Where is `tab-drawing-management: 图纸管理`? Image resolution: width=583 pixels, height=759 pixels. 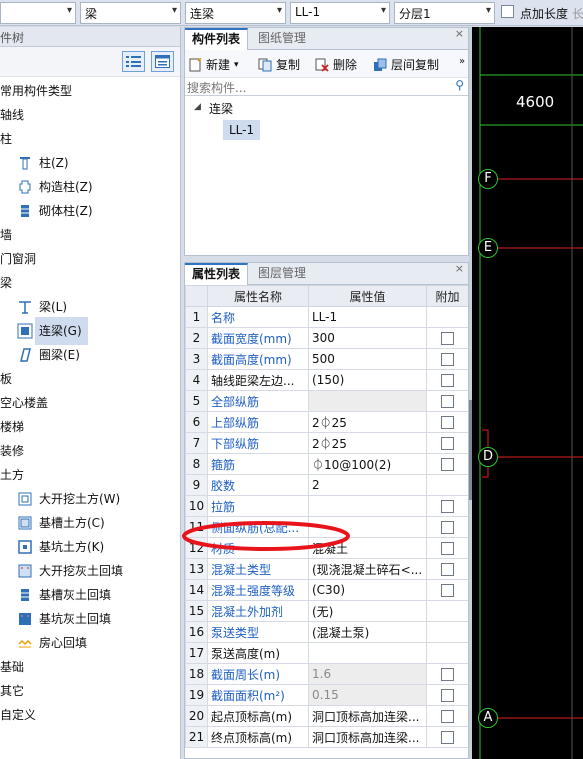 tab-drawing-management: 图纸管理 is located at coordinates (282, 39).